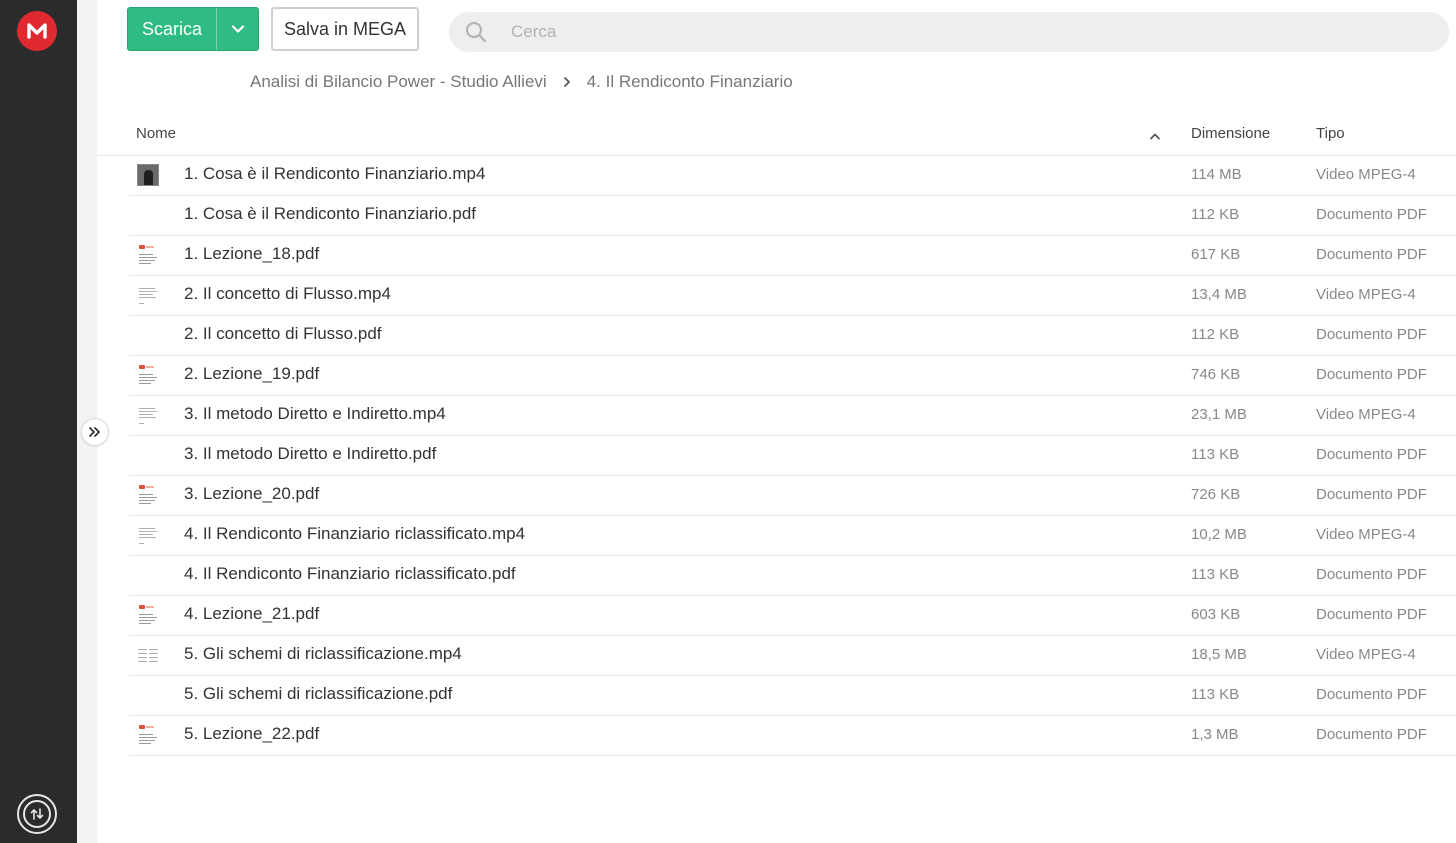 This screenshot has width=1456, height=843. I want to click on search-bar, so click(949, 32).